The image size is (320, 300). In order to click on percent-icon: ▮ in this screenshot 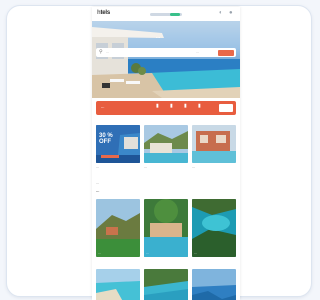, I will do `click(199, 106)`.